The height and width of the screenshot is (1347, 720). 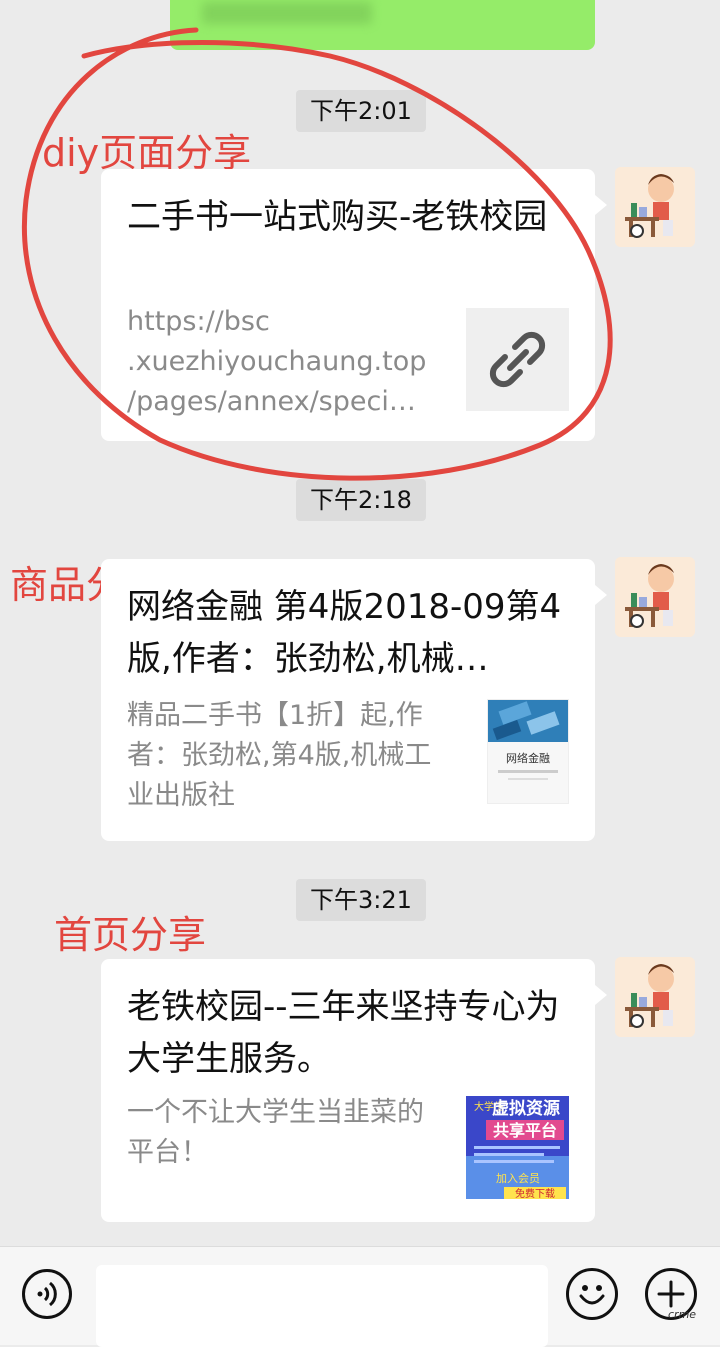 I want to click on timestamp: 下午2:01, so click(x=361, y=111).